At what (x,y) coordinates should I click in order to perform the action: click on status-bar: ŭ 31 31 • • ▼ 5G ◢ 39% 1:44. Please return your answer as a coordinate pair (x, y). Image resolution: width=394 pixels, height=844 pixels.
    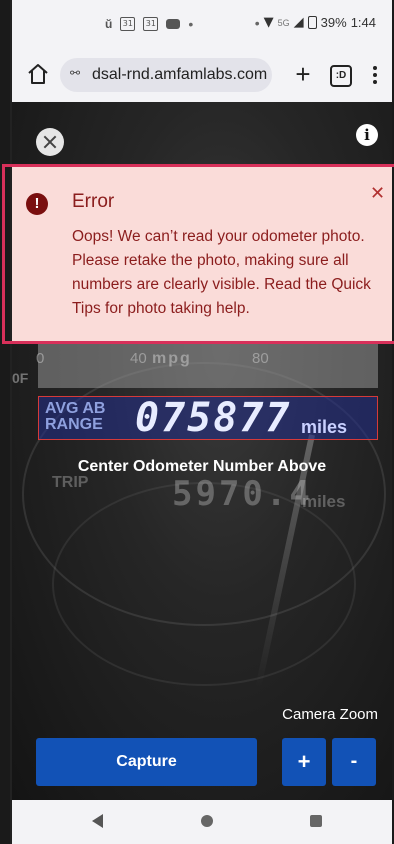
    Looking at the image, I should click on (202, 24).